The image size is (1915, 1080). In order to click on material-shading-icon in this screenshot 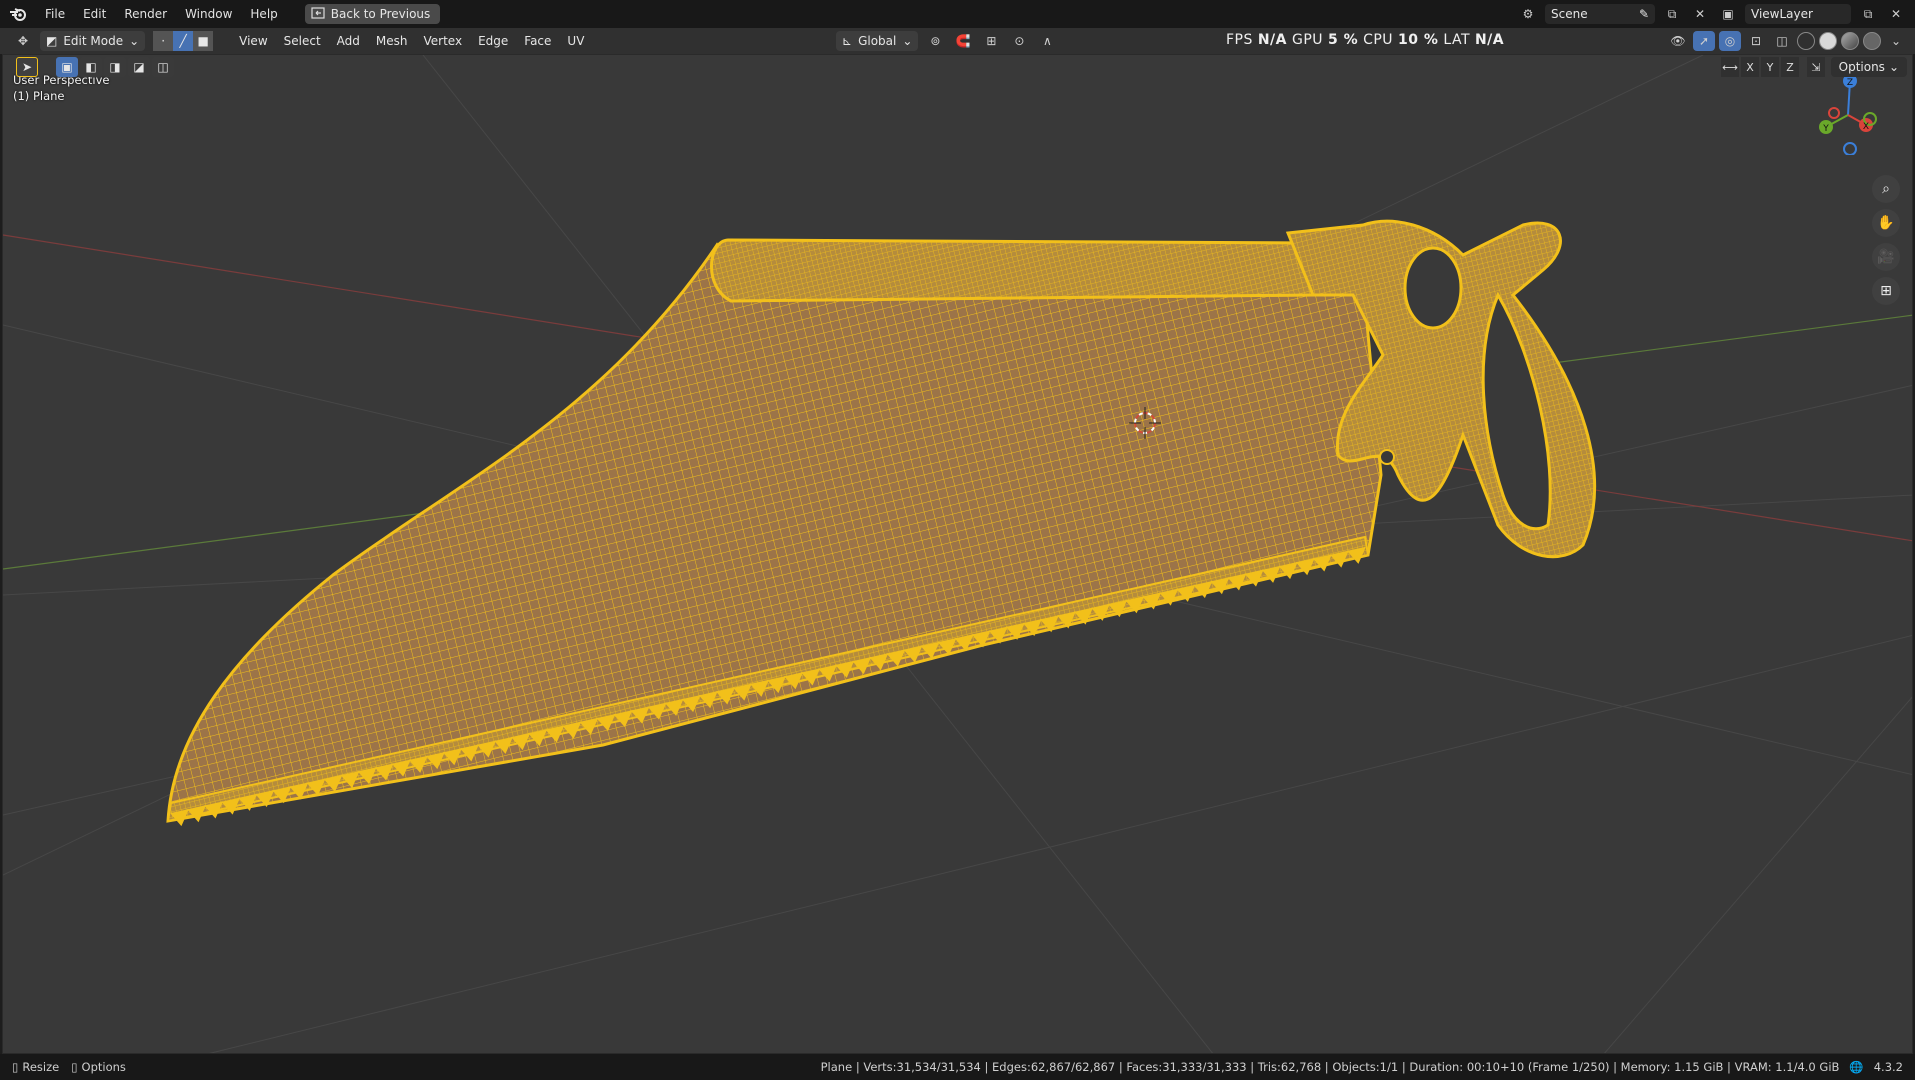, I will do `click(1850, 41)`.